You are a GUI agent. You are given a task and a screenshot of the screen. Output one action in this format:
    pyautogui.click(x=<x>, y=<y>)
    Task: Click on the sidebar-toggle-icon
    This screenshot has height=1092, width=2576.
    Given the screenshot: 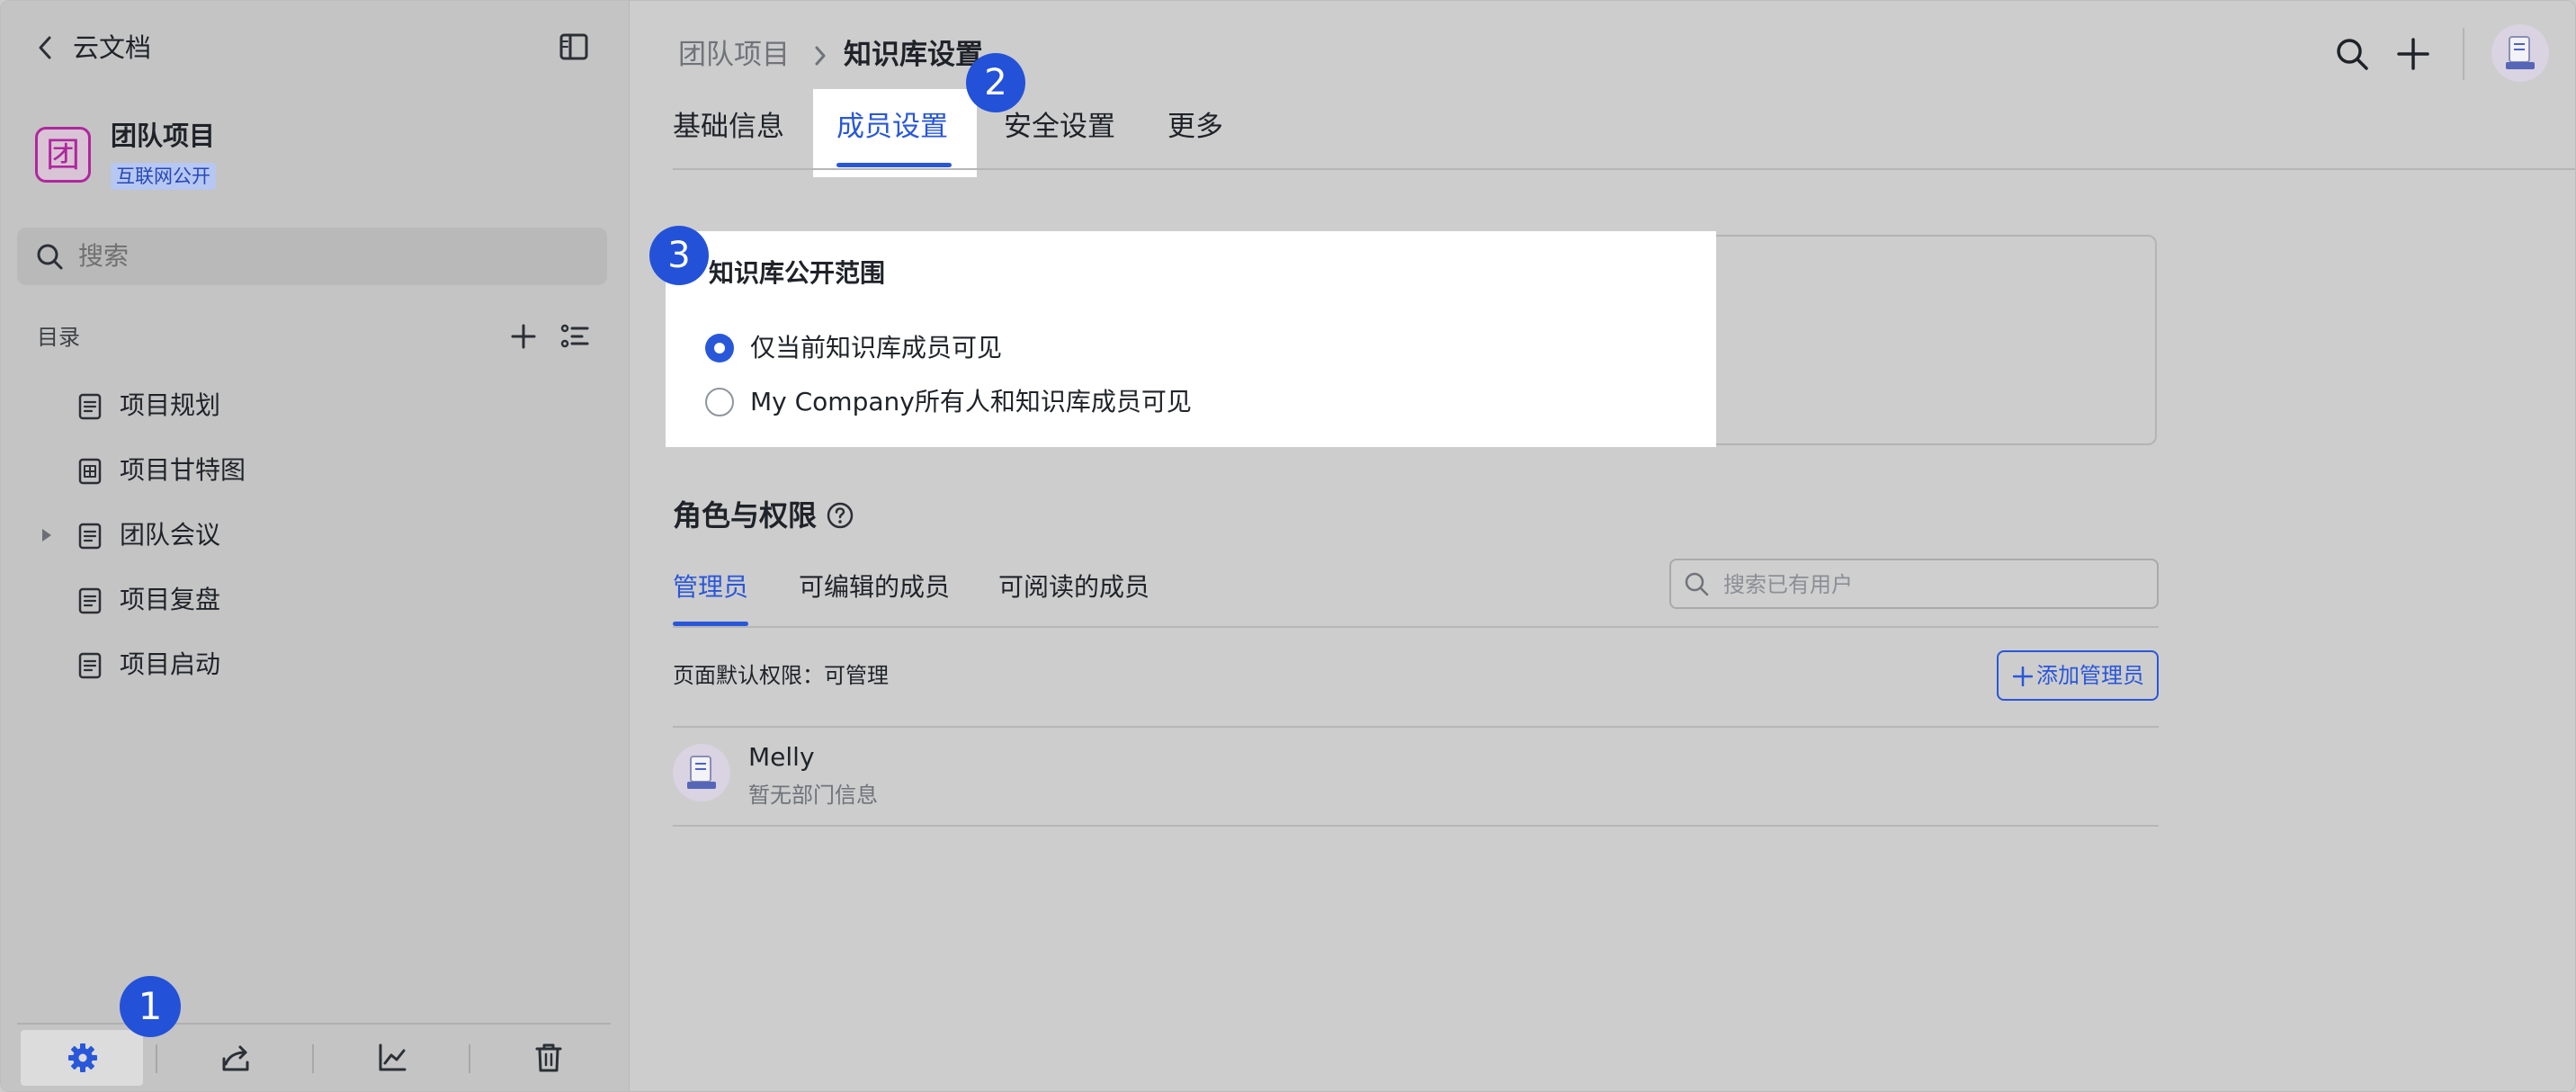 What is the action you would take?
    pyautogui.click(x=573, y=47)
    